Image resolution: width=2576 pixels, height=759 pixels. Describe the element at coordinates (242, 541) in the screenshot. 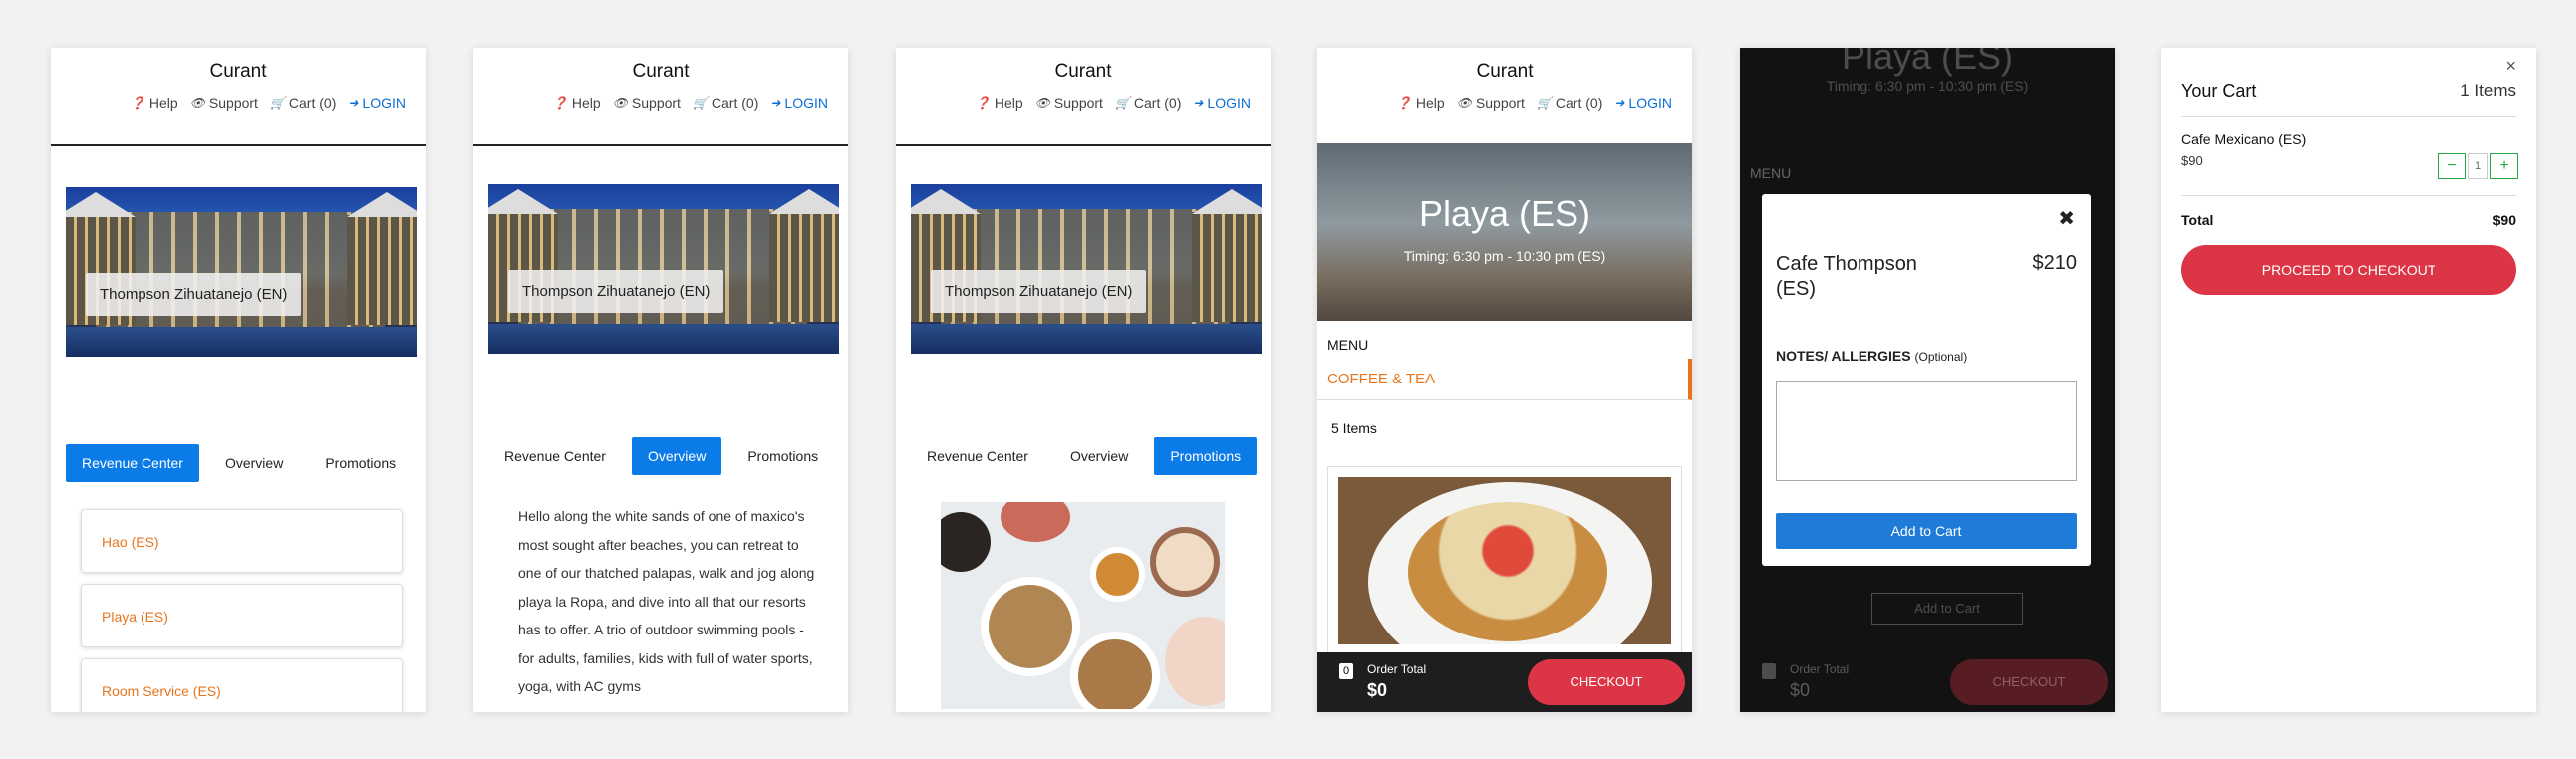

I see `revenue-center-item: Hao (ES)` at that location.